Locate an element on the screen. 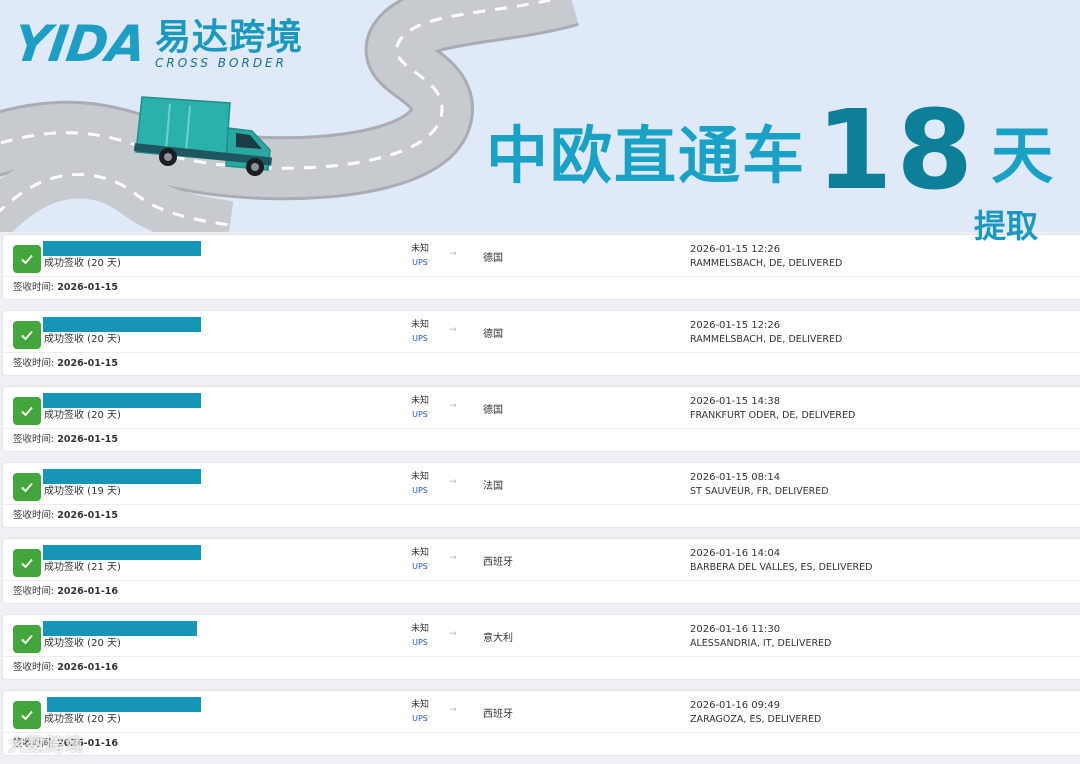  watermark: 大数跨境 is located at coordinates (46, 745).